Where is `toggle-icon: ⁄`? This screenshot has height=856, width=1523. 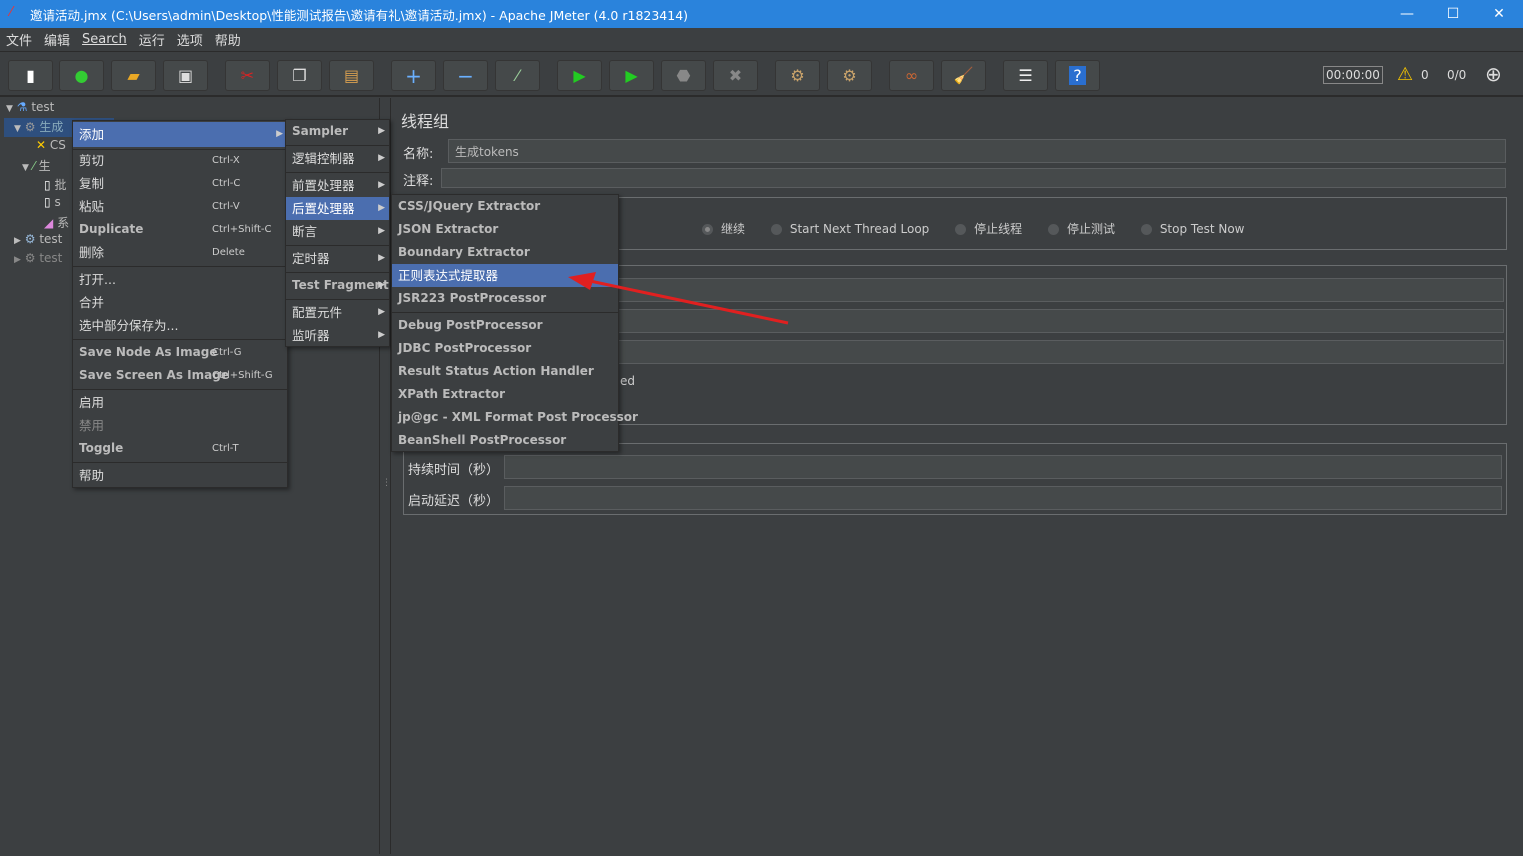 toggle-icon: ⁄ is located at coordinates (517, 75).